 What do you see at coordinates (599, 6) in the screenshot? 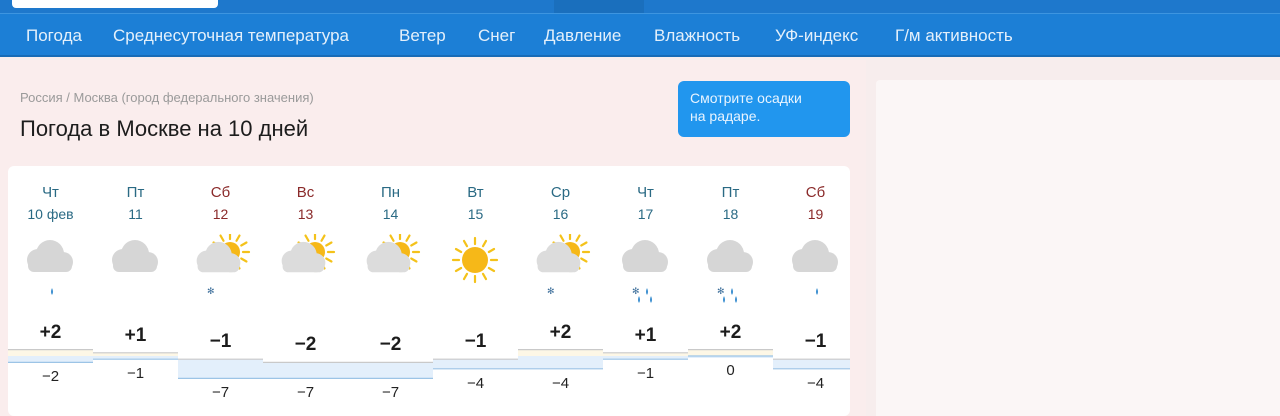
I see `header-tab` at bounding box center [599, 6].